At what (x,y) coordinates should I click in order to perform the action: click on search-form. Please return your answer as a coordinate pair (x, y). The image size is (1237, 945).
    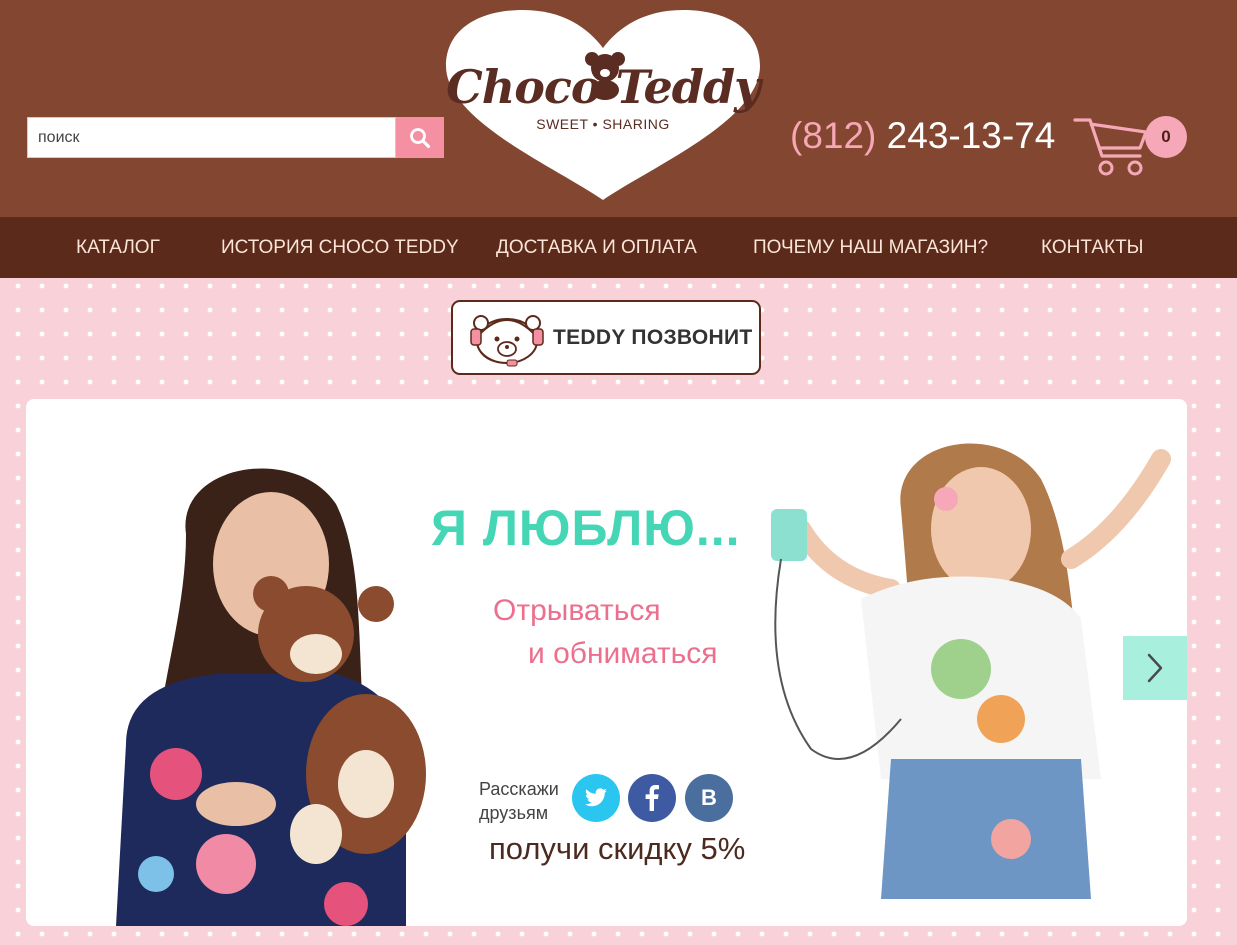
    Looking at the image, I should click on (235, 137).